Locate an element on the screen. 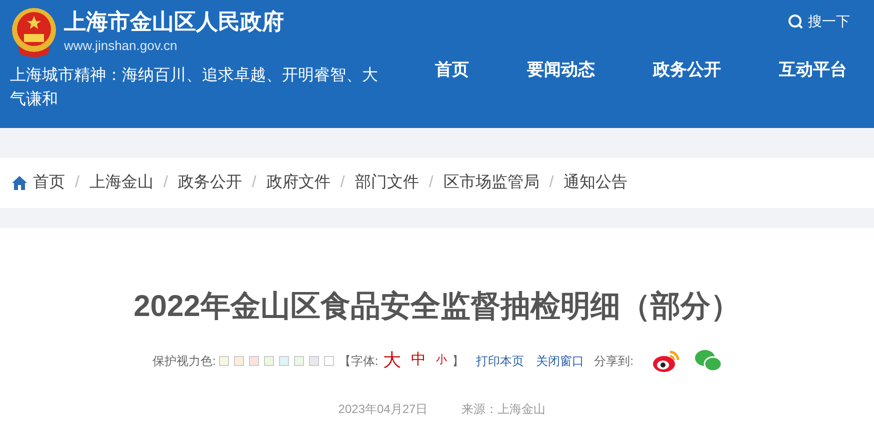 This screenshot has width=874, height=438. city-motto: 上海城市精神：海纳百川、追求卓越、开明睿智、大气谦和 is located at coordinates (194, 88).